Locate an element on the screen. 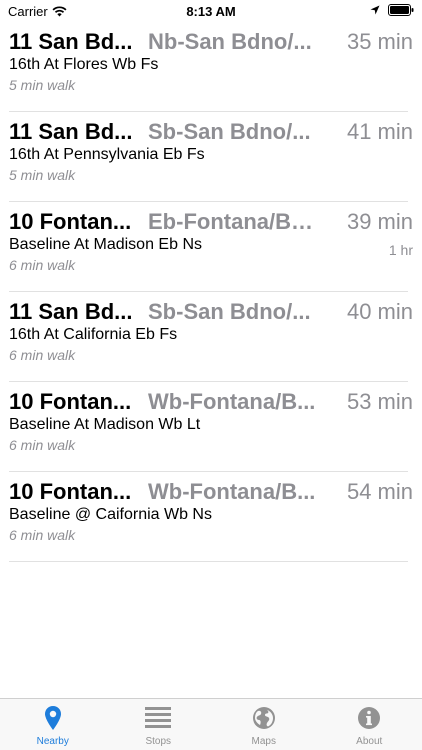 This screenshot has width=422, height=750. location-arrow-icon is located at coordinates (375, 10).